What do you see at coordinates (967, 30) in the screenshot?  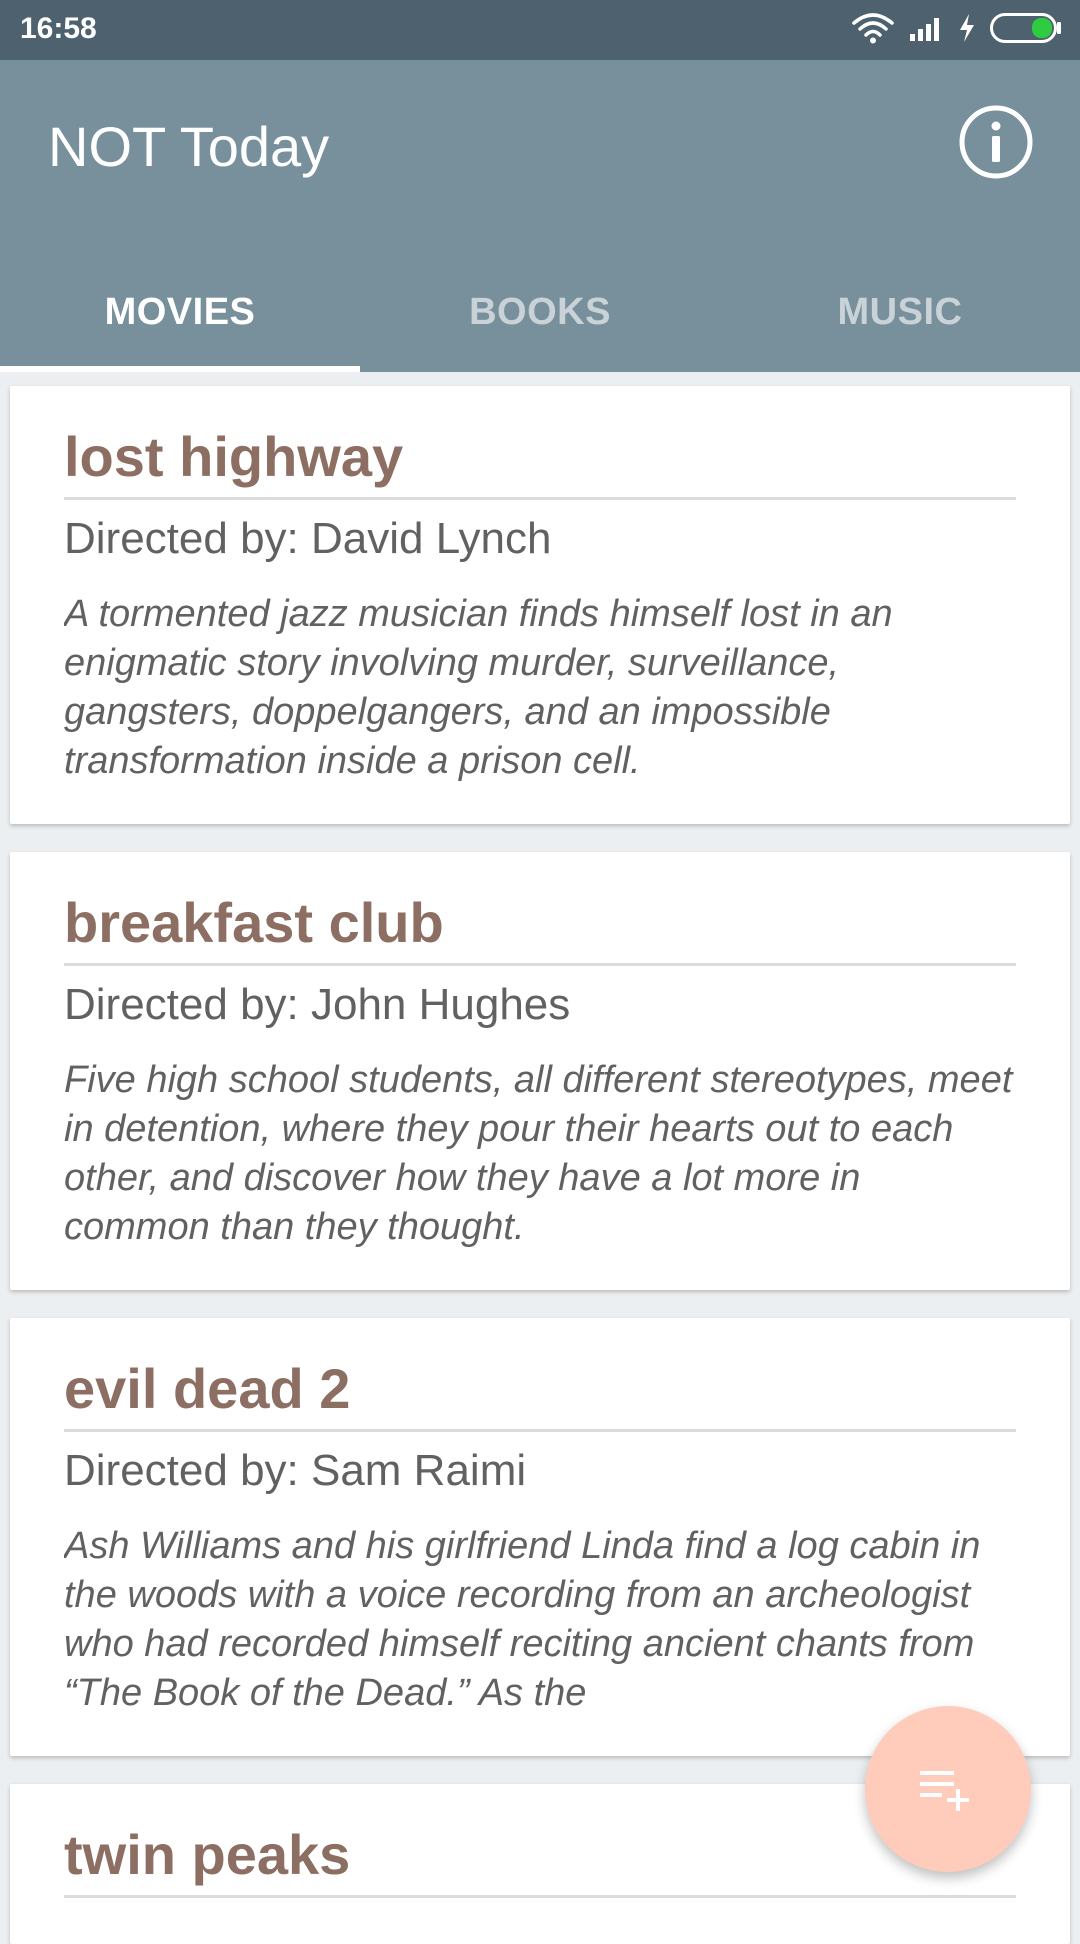 I see `charging-icon` at bounding box center [967, 30].